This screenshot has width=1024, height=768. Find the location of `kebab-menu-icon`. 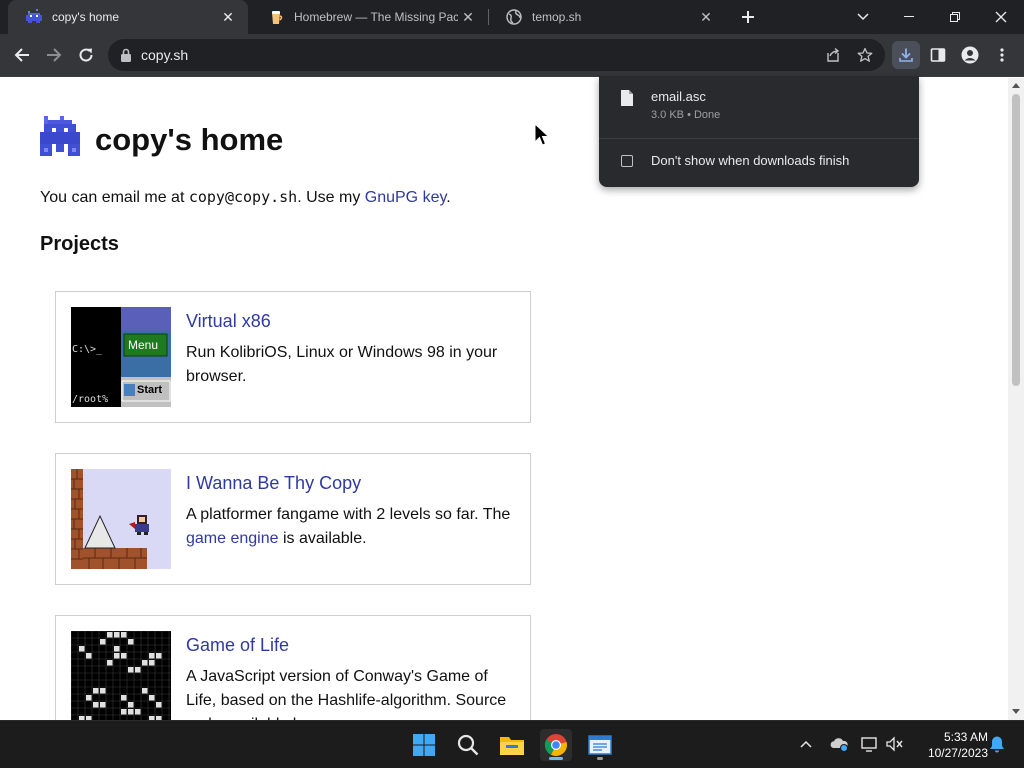

kebab-menu-icon is located at coordinates (1002, 55).